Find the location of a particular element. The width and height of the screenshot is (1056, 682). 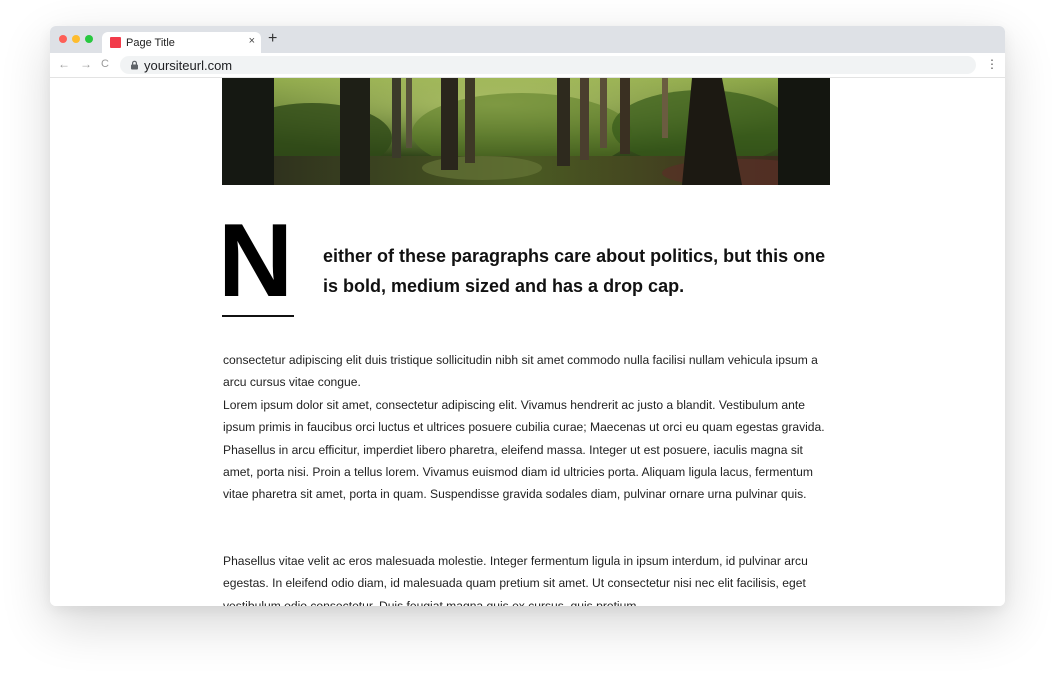

tab-bar: Page Title × + is located at coordinates (527, 39).